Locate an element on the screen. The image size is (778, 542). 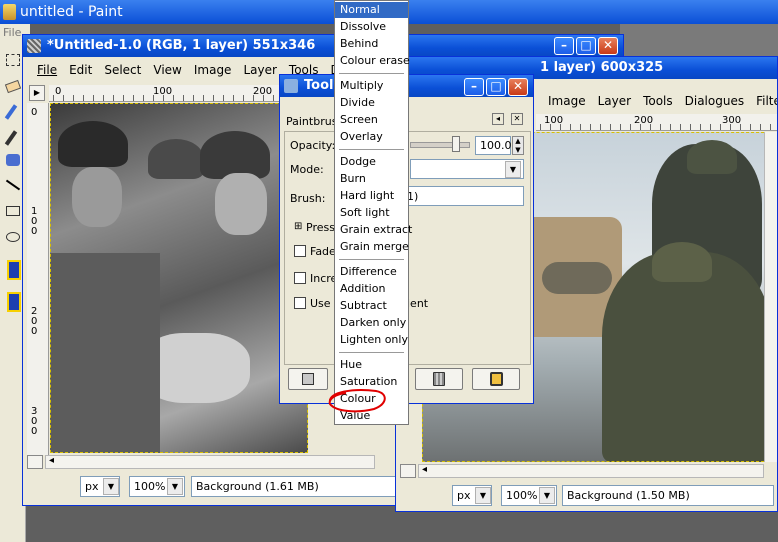
ellipse-tool-icon is located at coordinates (13, 237).